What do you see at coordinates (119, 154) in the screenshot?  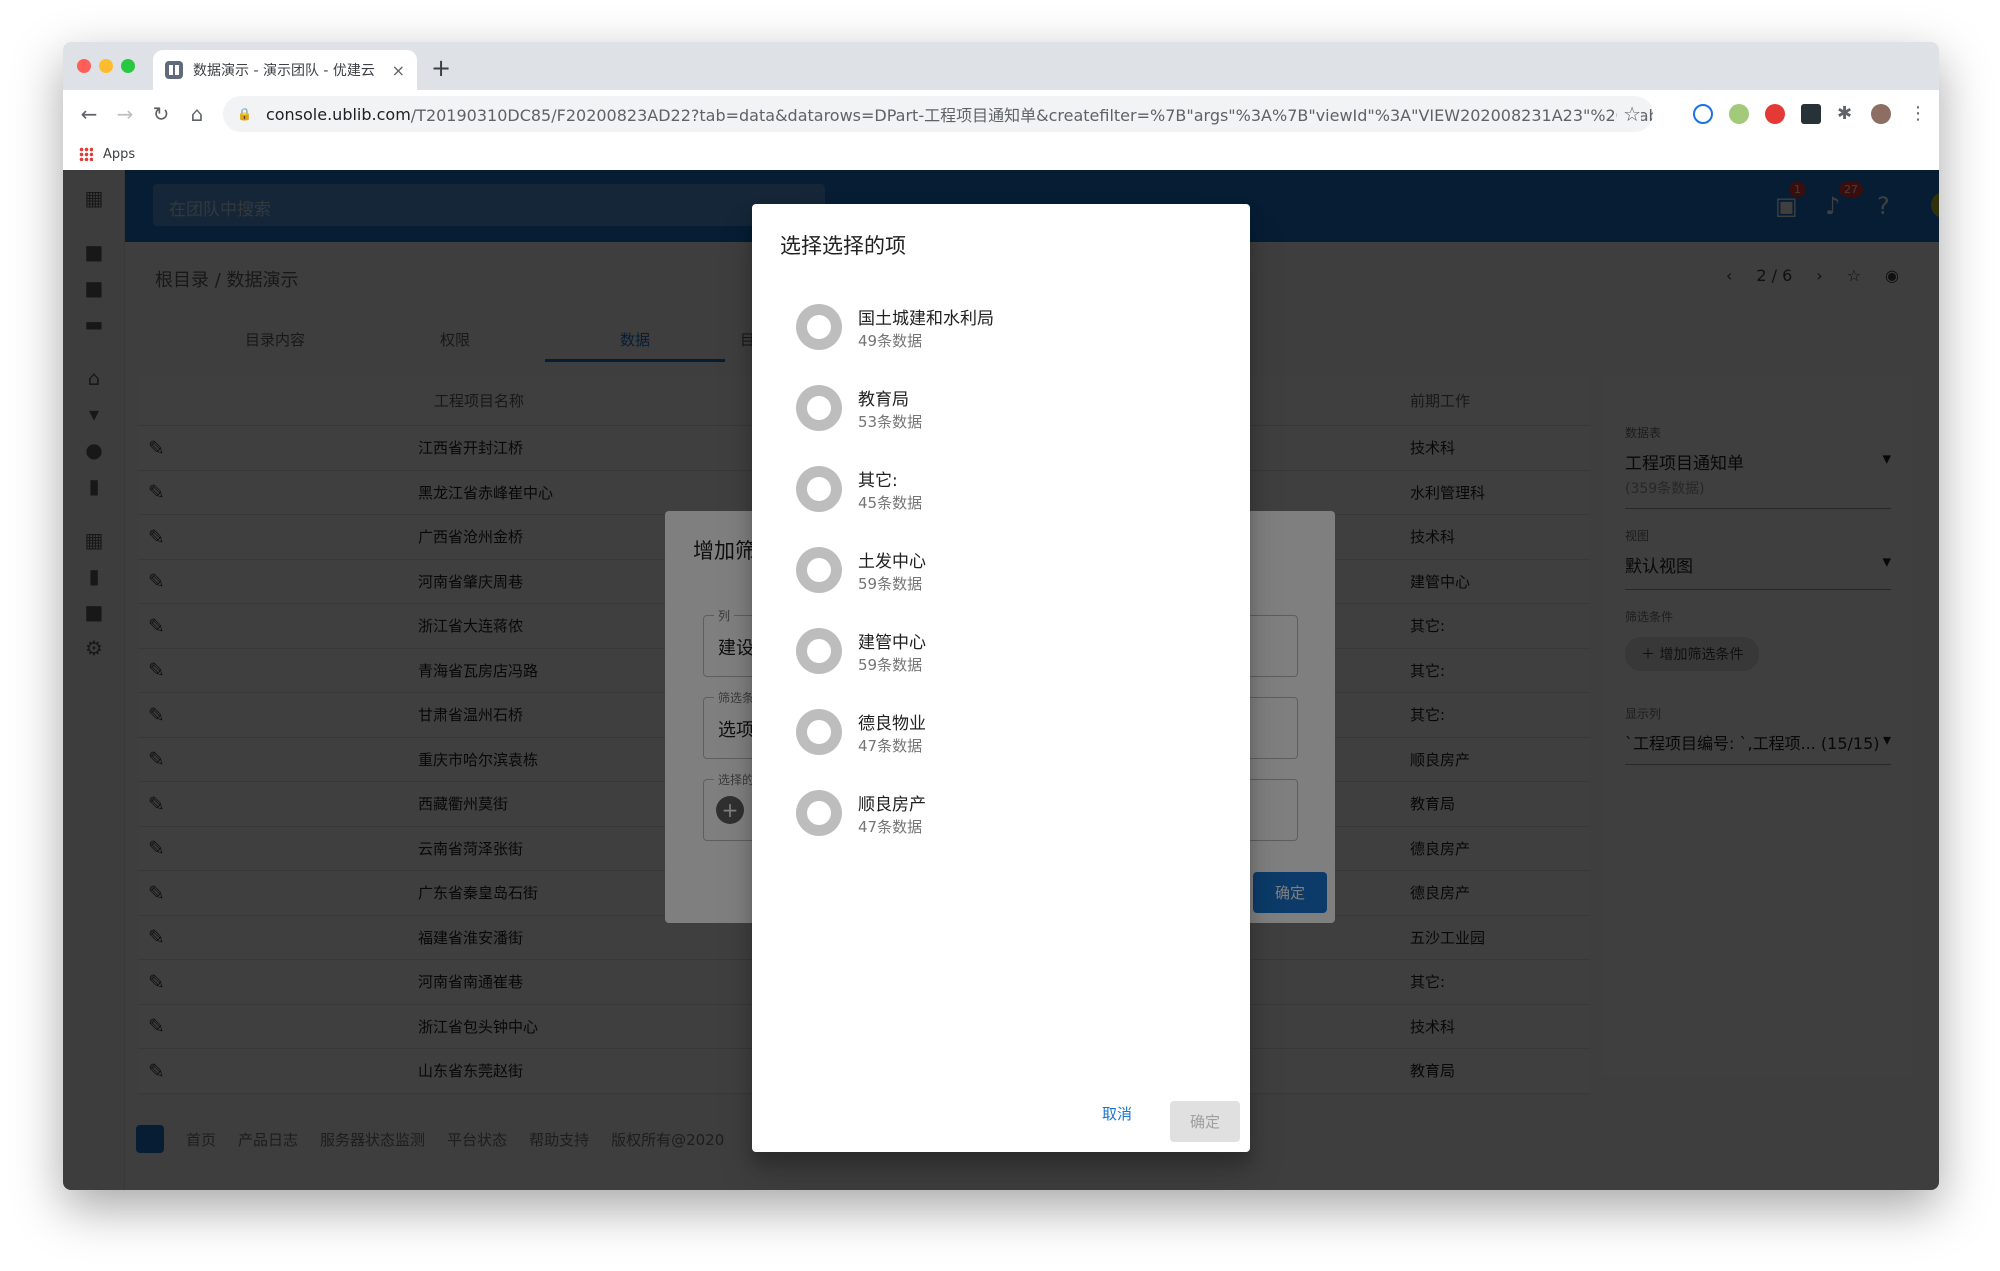 I see `apps-bookmark: Apps` at bounding box center [119, 154].